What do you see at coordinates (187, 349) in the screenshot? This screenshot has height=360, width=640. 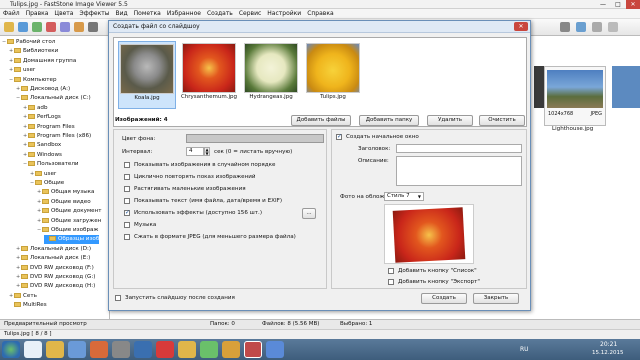 I see `vlc-icon` at bounding box center [187, 349].